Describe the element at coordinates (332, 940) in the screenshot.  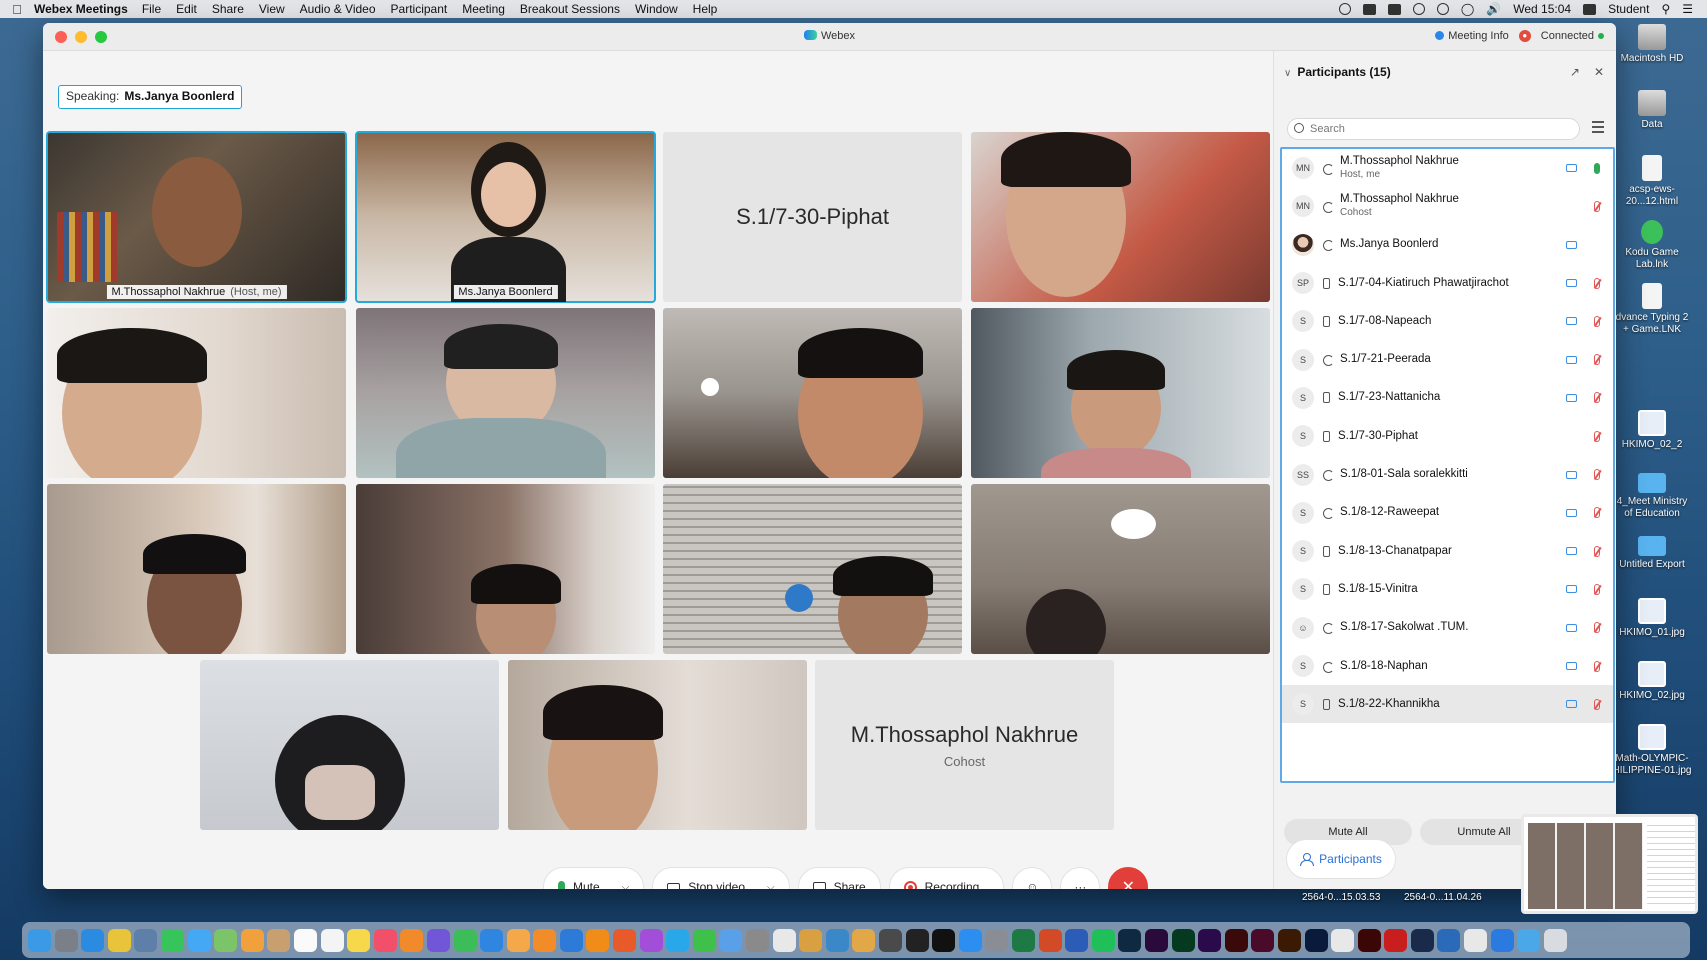
I see `reminders-icon` at that location.